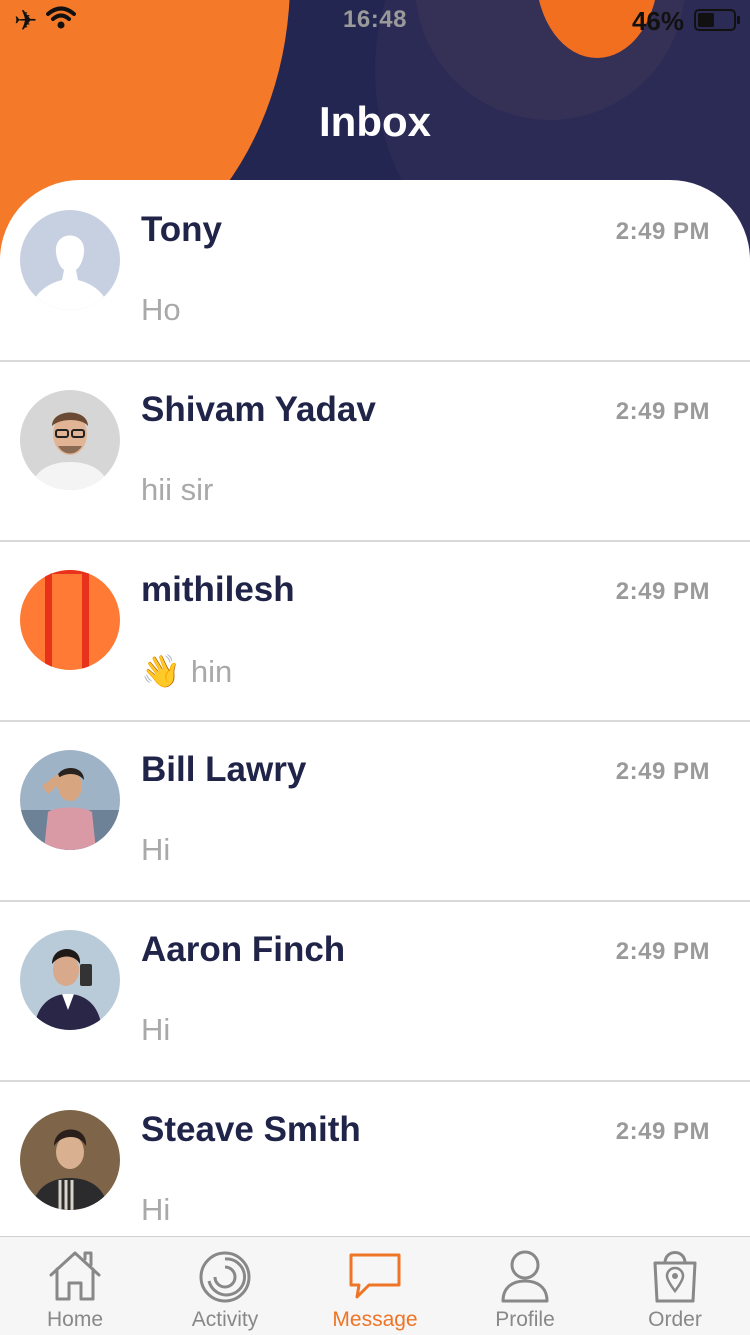 The width and height of the screenshot is (750, 1335). What do you see at coordinates (211, 671) in the screenshot?
I see `message-text: hin` at bounding box center [211, 671].